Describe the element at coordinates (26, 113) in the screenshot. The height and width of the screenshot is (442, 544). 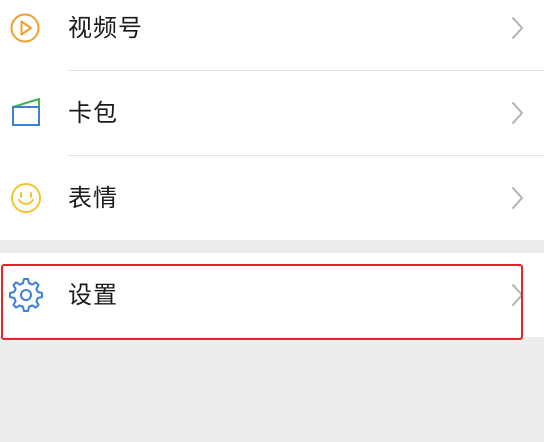
I see `card-wallet-icon` at that location.